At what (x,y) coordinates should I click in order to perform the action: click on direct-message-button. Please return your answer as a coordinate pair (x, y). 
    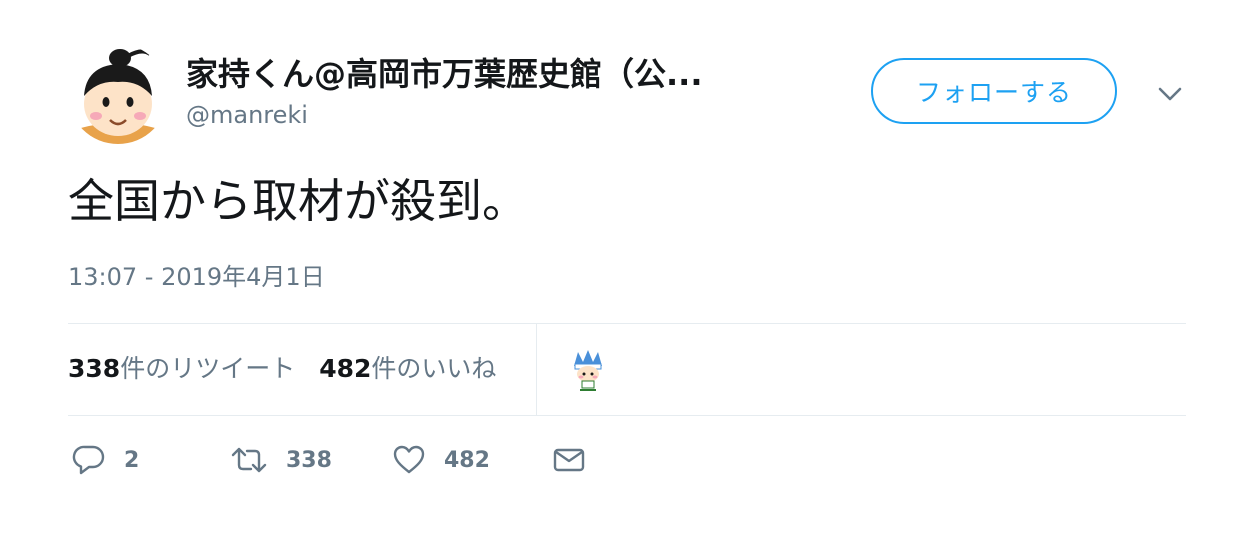
    Looking at the image, I should click on (569, 460).